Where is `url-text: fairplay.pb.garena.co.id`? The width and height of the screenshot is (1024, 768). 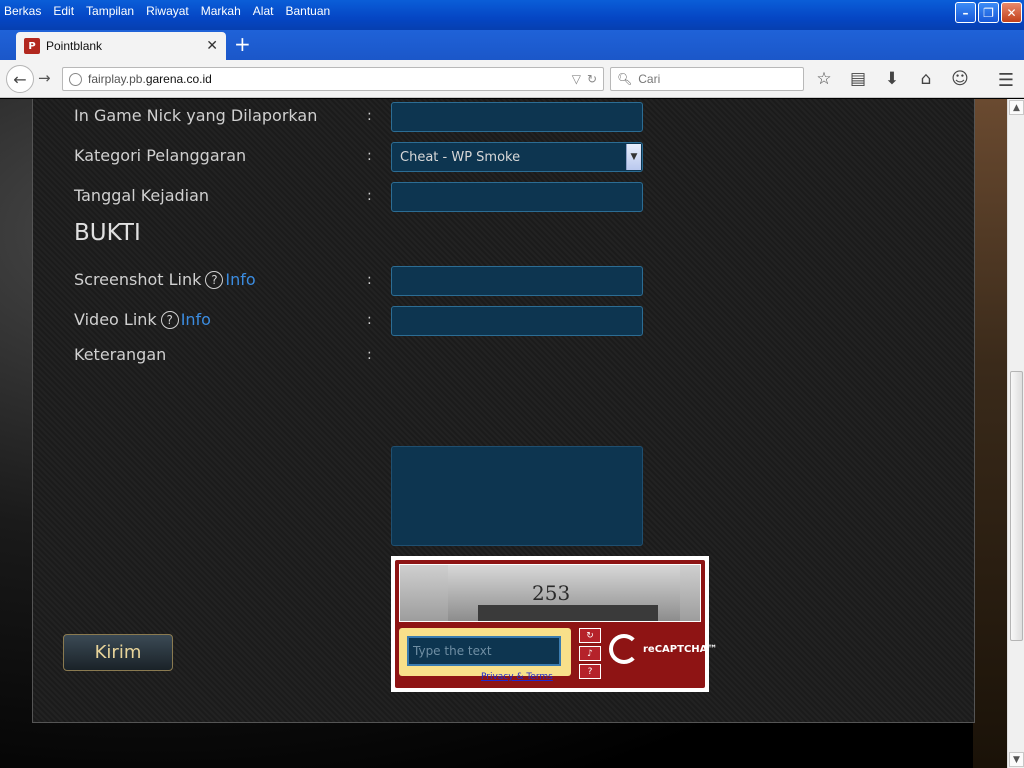
url-text: fairplay.pb.garena.co.id is located at coordinates (327, 79).